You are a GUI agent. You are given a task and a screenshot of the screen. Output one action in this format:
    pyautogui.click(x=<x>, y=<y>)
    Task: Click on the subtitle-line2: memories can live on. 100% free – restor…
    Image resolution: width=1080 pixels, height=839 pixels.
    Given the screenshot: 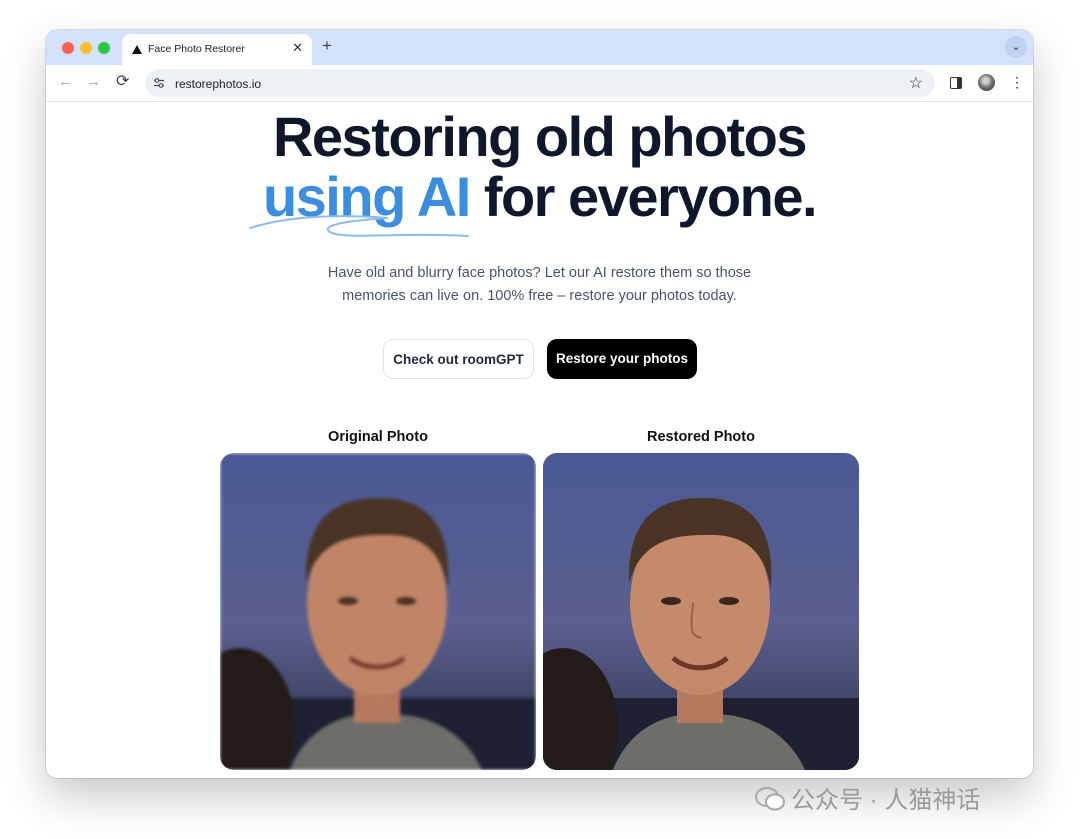 What is the action you would take?
    pyautogui.click(x=539, y=296)
    